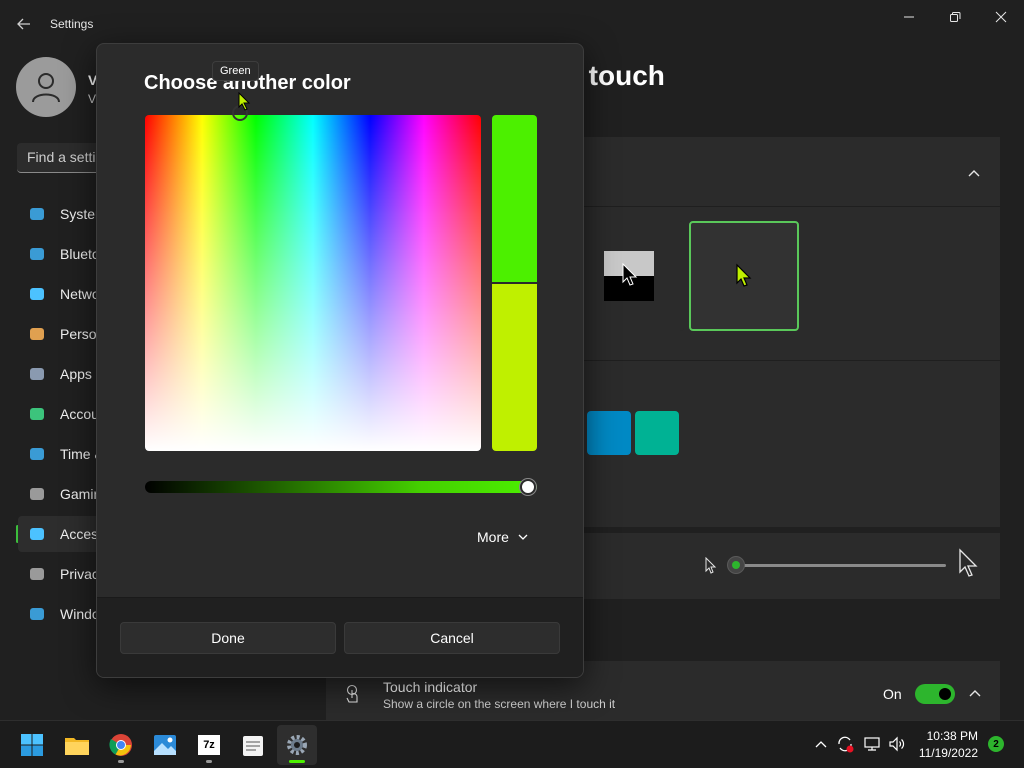 The height and width of the screenshot is (768, 1024). I want to click on account-icon, so click(37, 414).